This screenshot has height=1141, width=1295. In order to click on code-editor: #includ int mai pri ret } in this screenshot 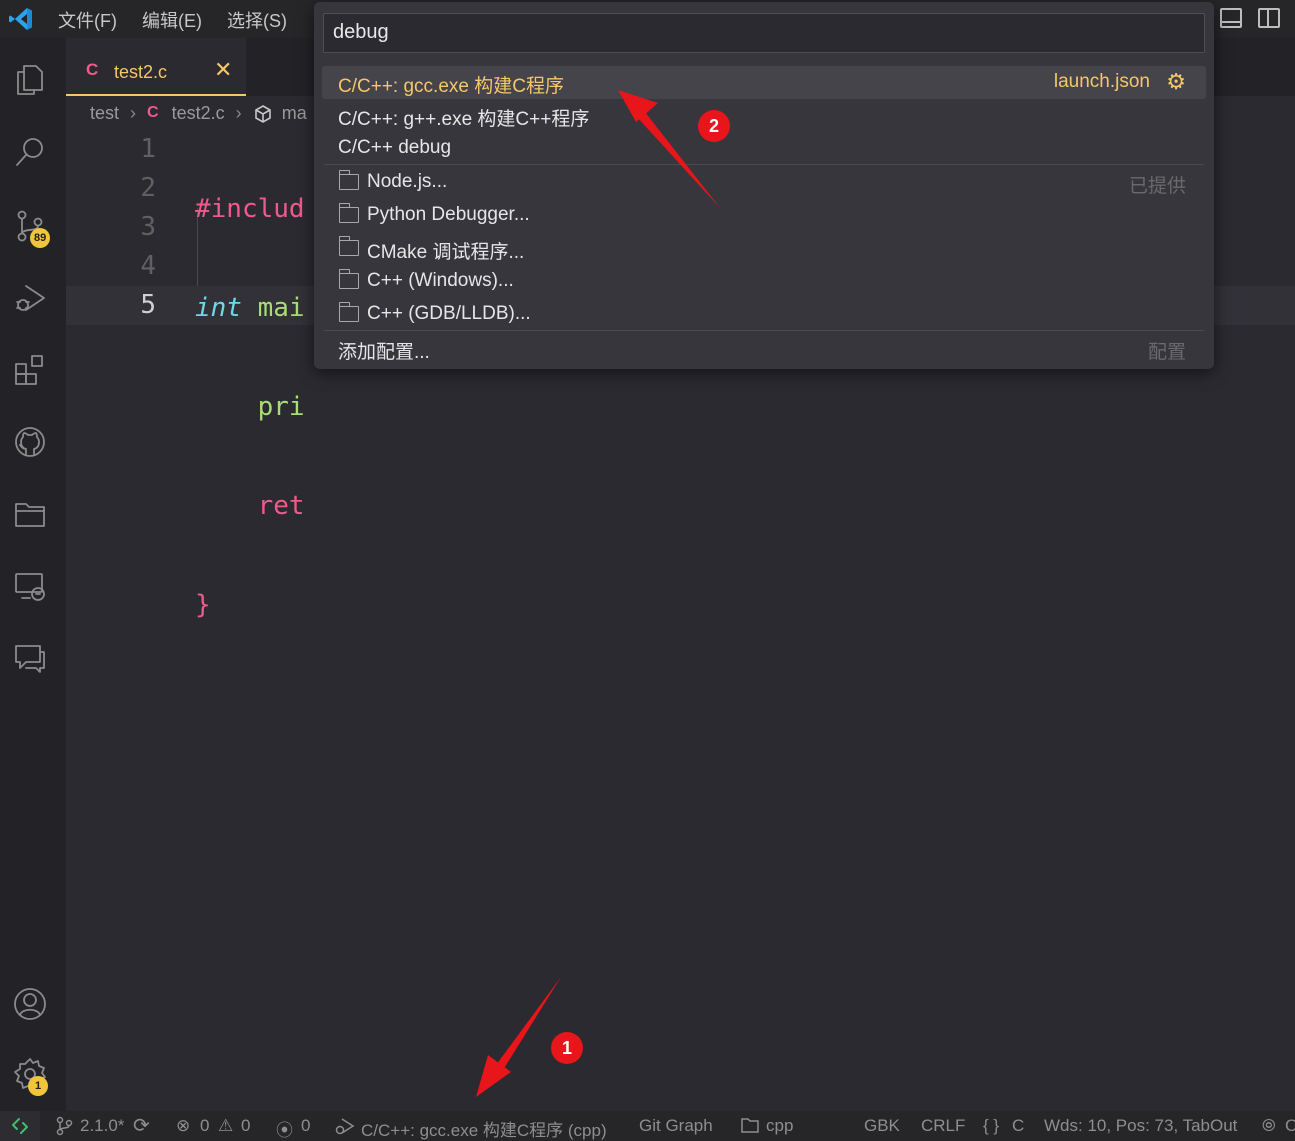, I will do `click(250, 392)`.